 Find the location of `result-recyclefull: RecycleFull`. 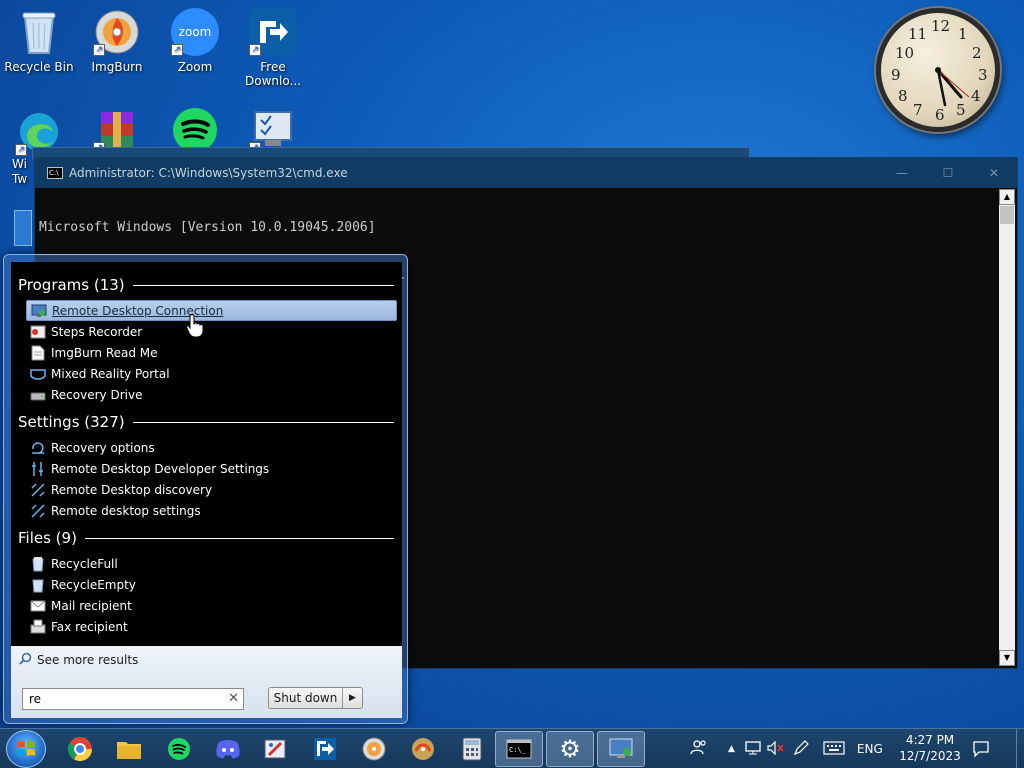

result-recyclefull: RecycleFull is located at coordinates (211, 563).